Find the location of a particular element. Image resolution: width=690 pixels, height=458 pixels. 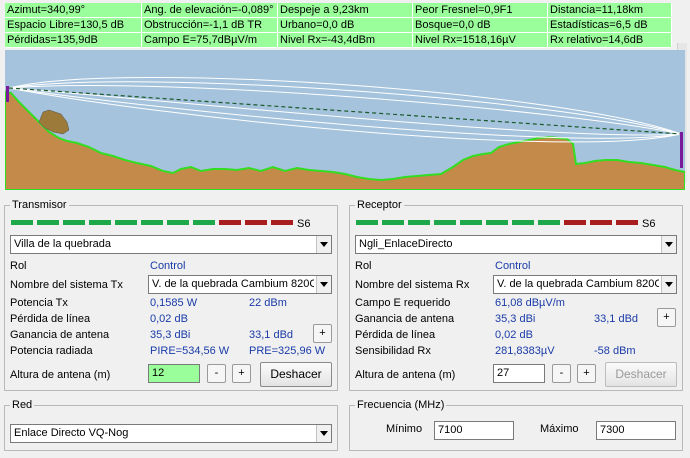

distance-value: Distancia=11,18km is located at coordinates (610, 10).